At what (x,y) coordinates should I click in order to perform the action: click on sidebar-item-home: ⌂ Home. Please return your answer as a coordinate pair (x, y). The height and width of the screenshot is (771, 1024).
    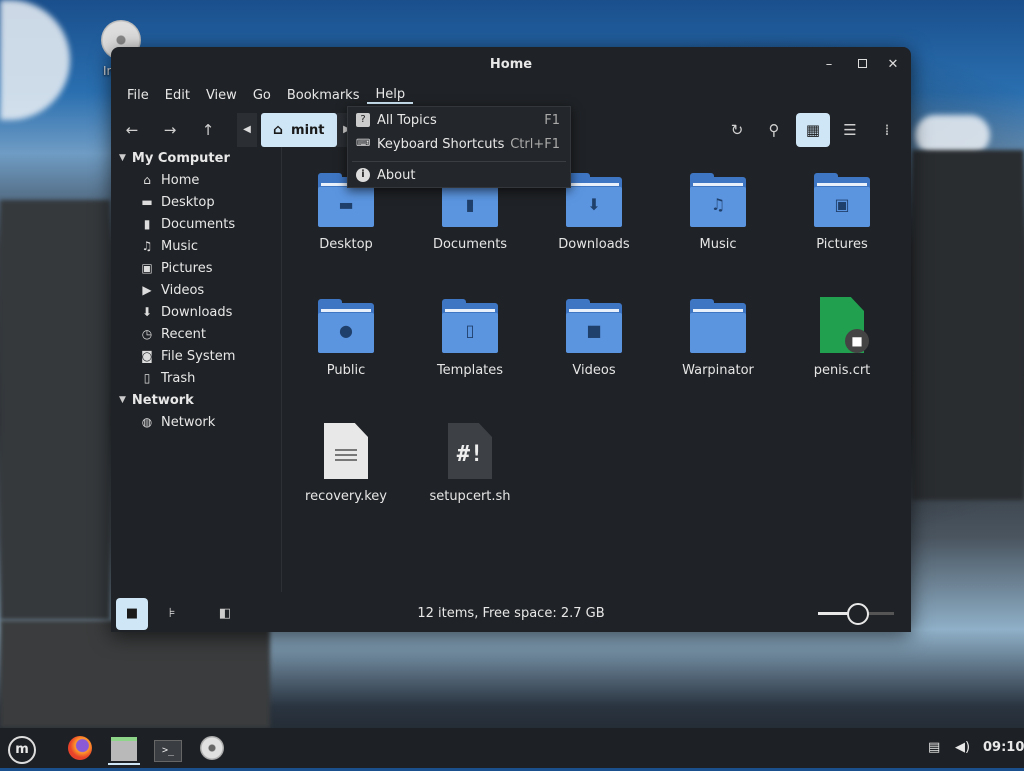
    Looking at the image, I should click on (196, 180).